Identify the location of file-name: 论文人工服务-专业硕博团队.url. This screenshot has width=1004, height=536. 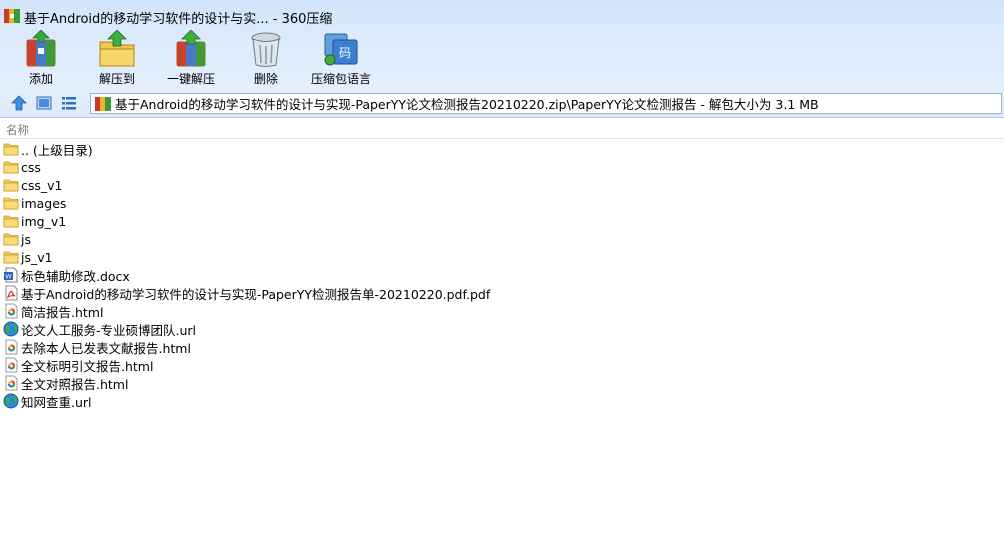
(109, 330).